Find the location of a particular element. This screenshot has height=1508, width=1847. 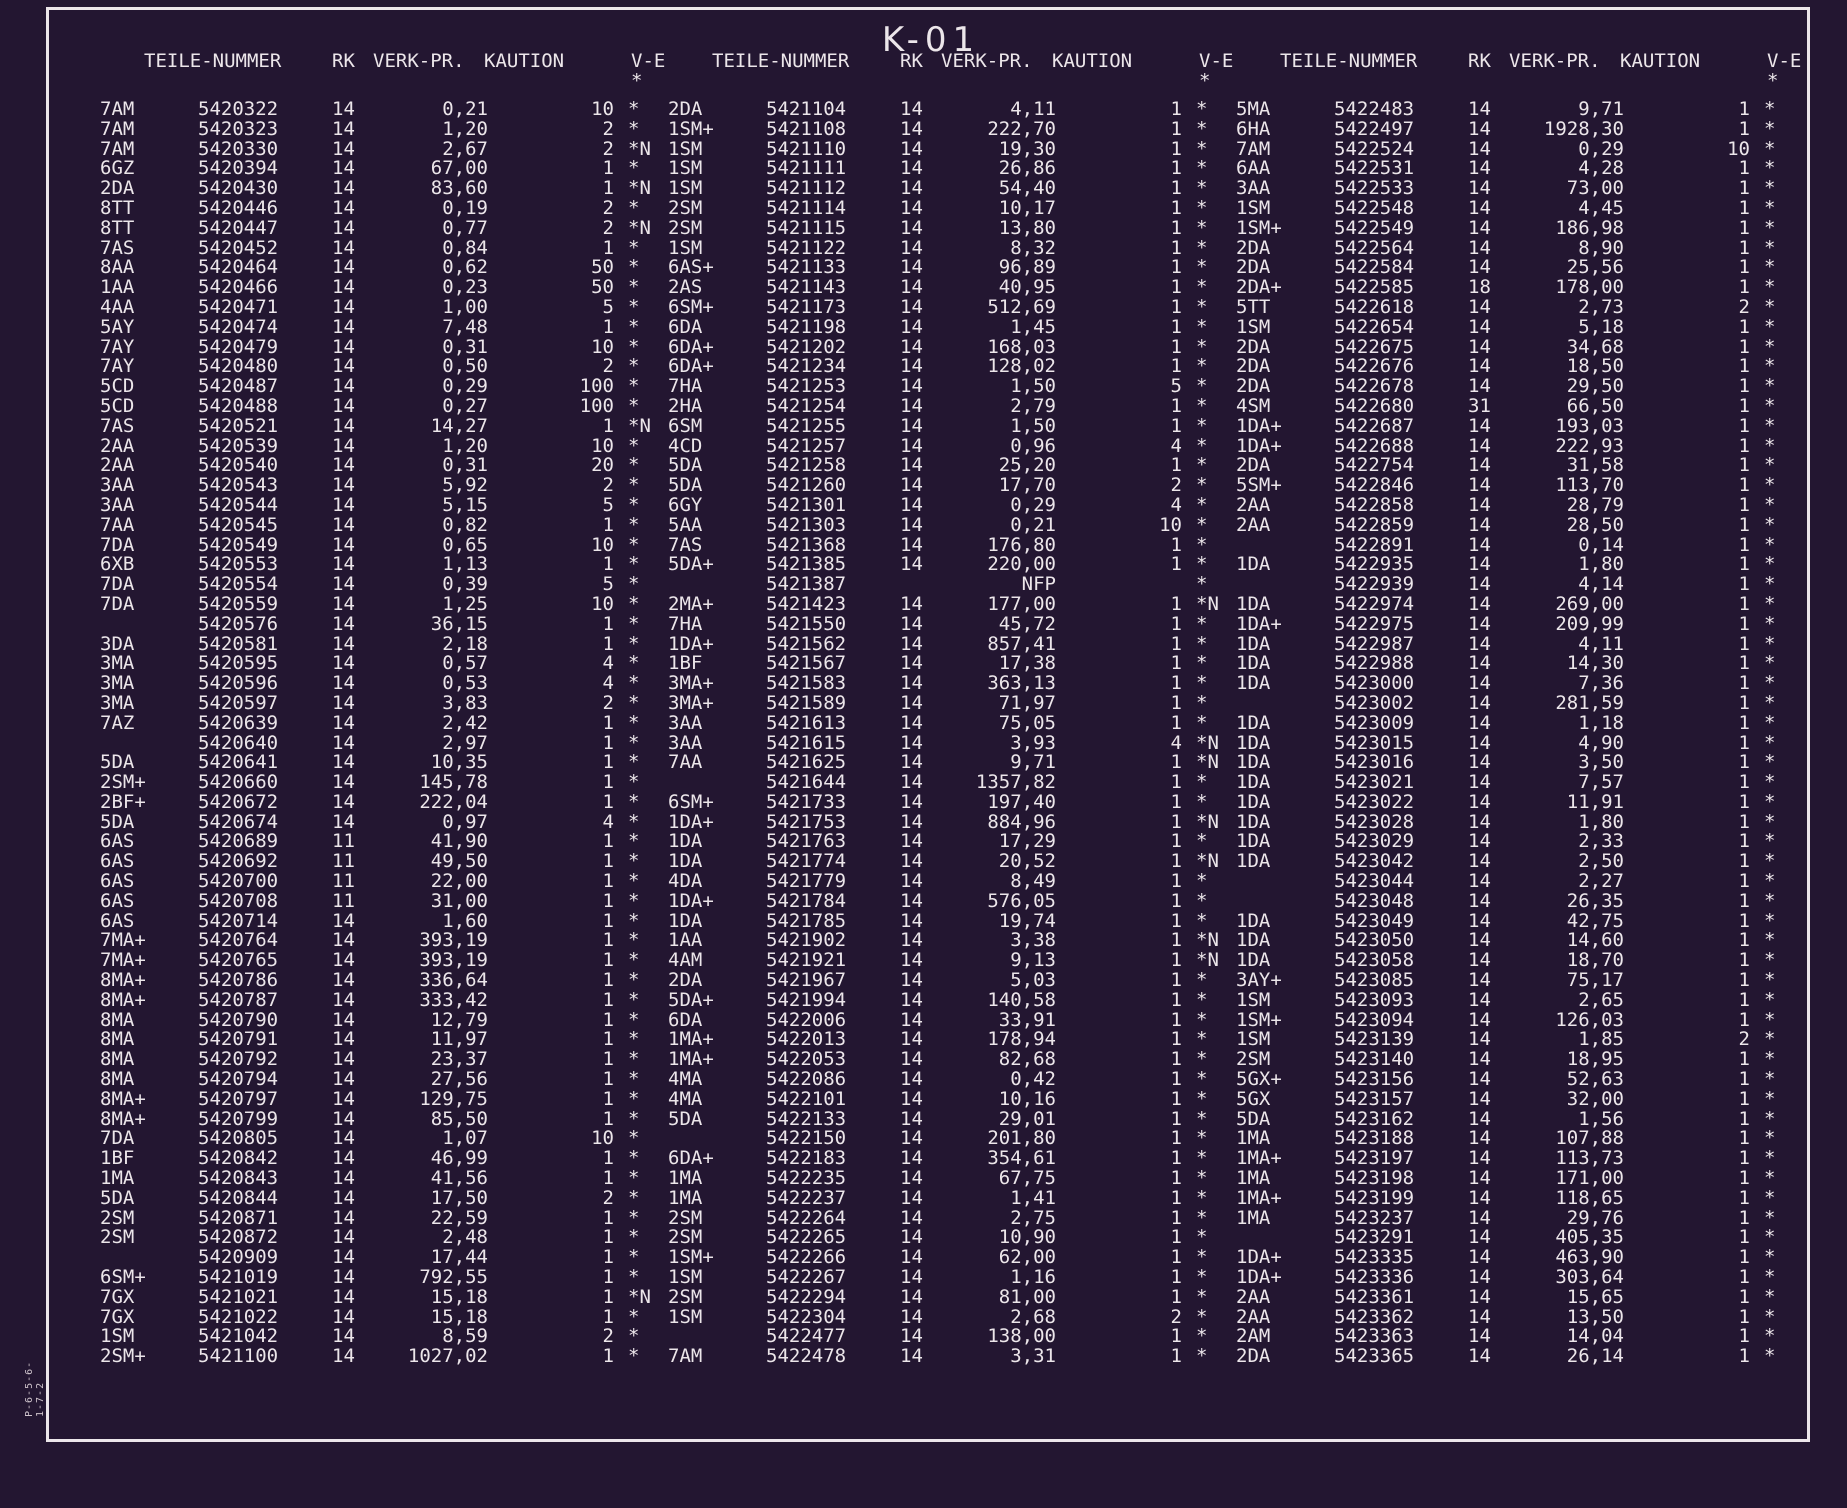

row-type: 1MA is located at coordinates (685, 1178).